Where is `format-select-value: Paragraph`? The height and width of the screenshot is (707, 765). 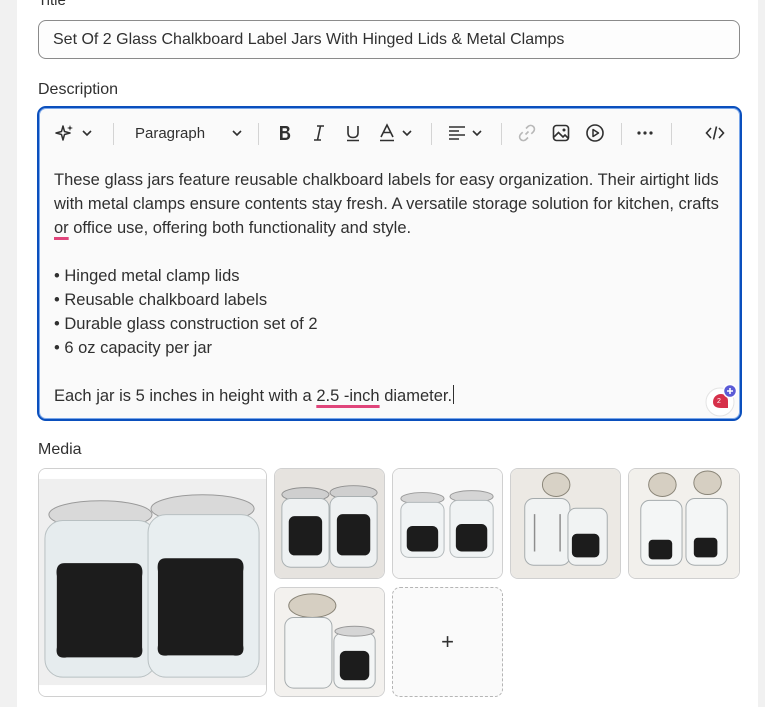 format-select-value: Paragraph is located at coordinates (170, 133).